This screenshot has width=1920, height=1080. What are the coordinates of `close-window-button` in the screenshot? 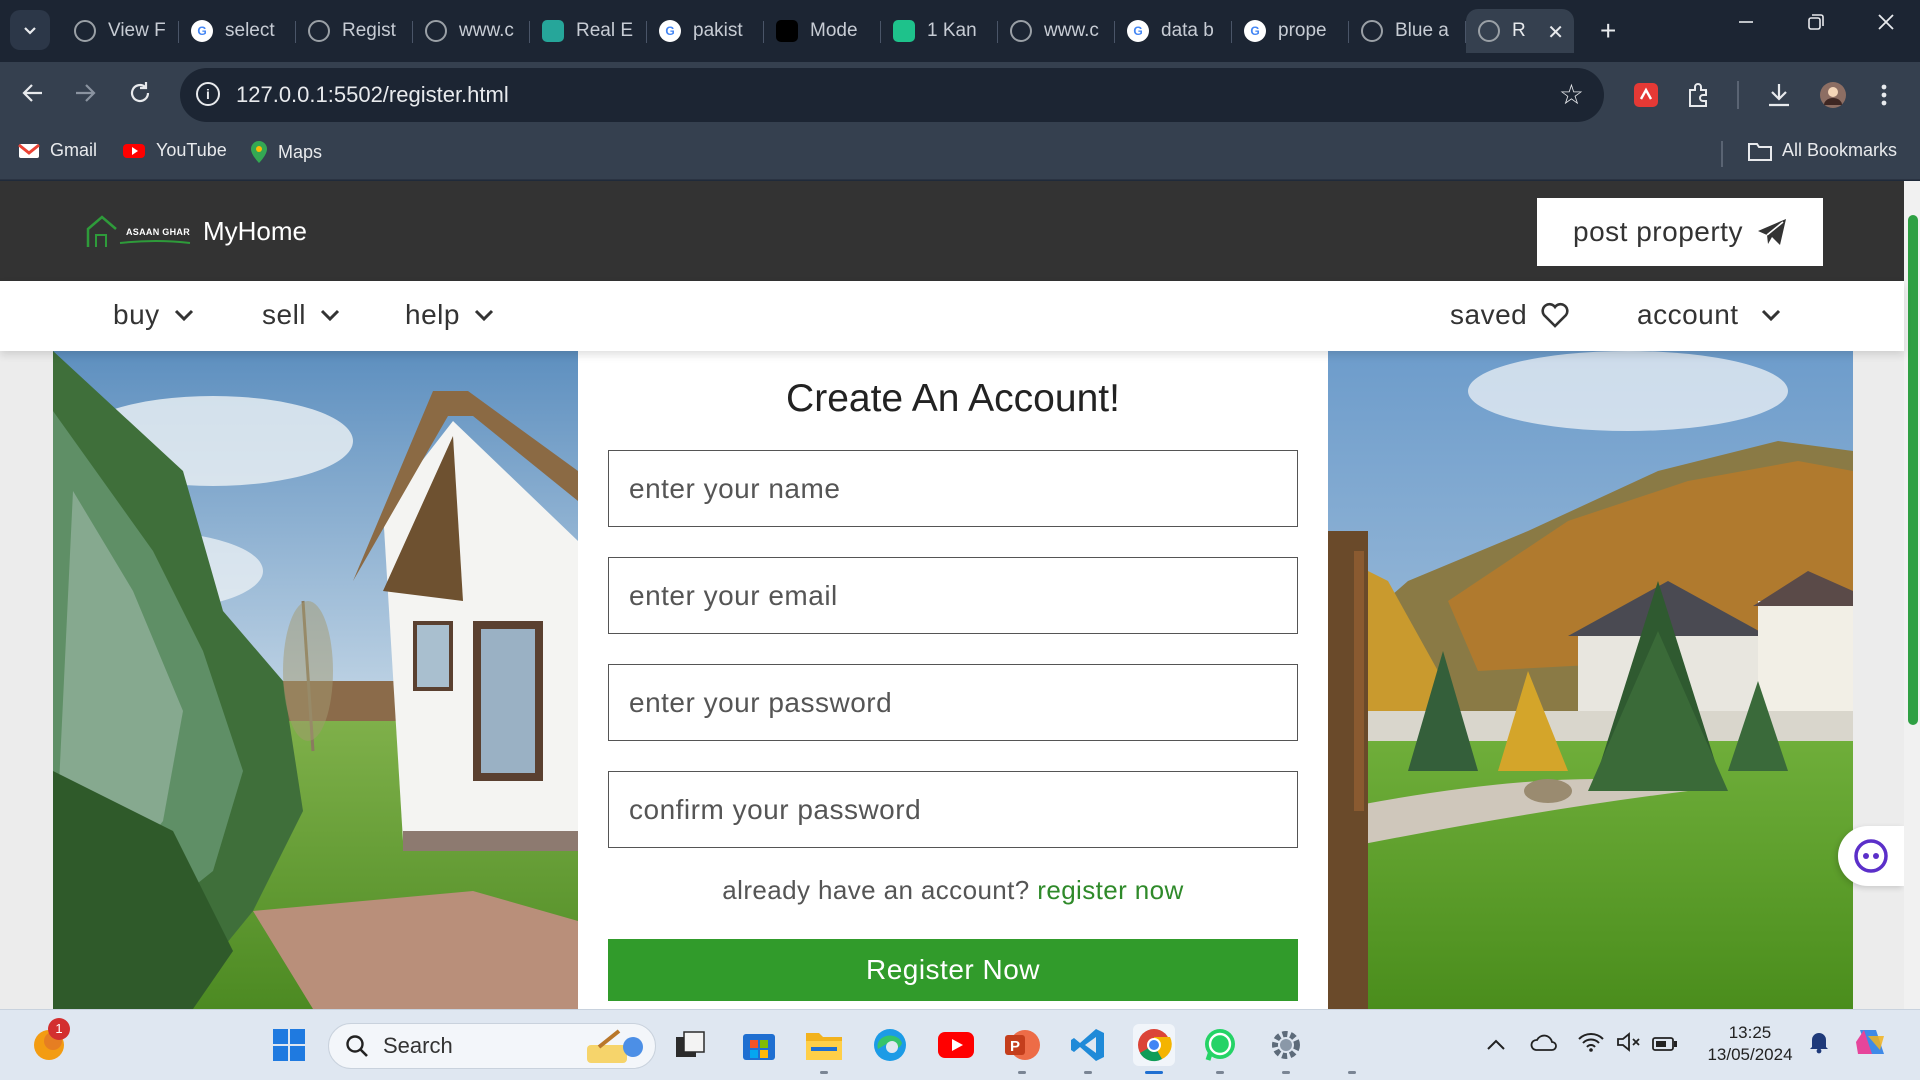 It's located at (1886, 25).